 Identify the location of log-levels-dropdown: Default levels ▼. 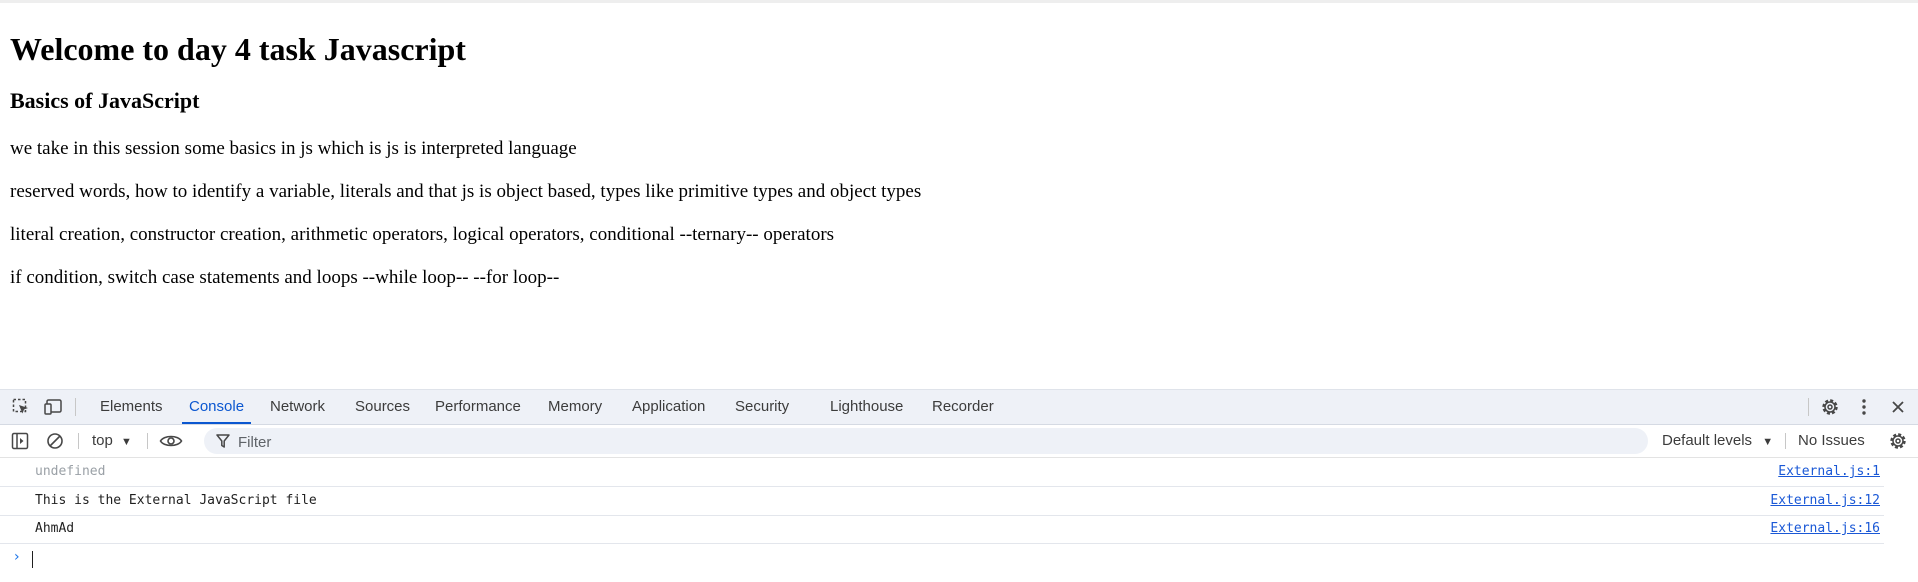
(1717, 441).